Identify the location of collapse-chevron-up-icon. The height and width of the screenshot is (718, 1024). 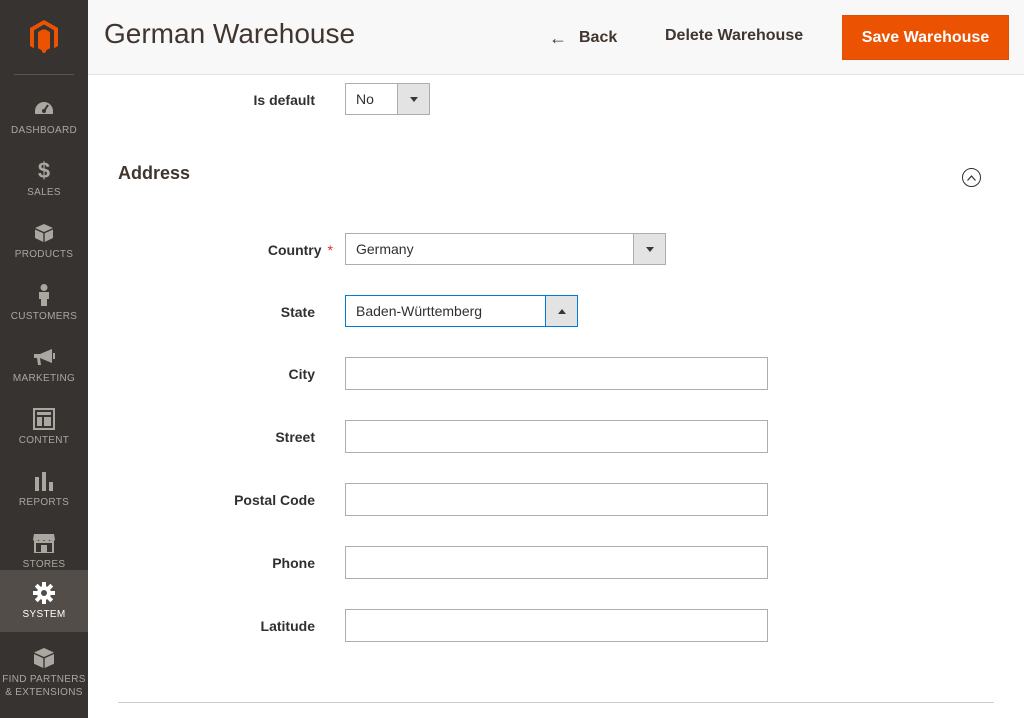
(971, 177).